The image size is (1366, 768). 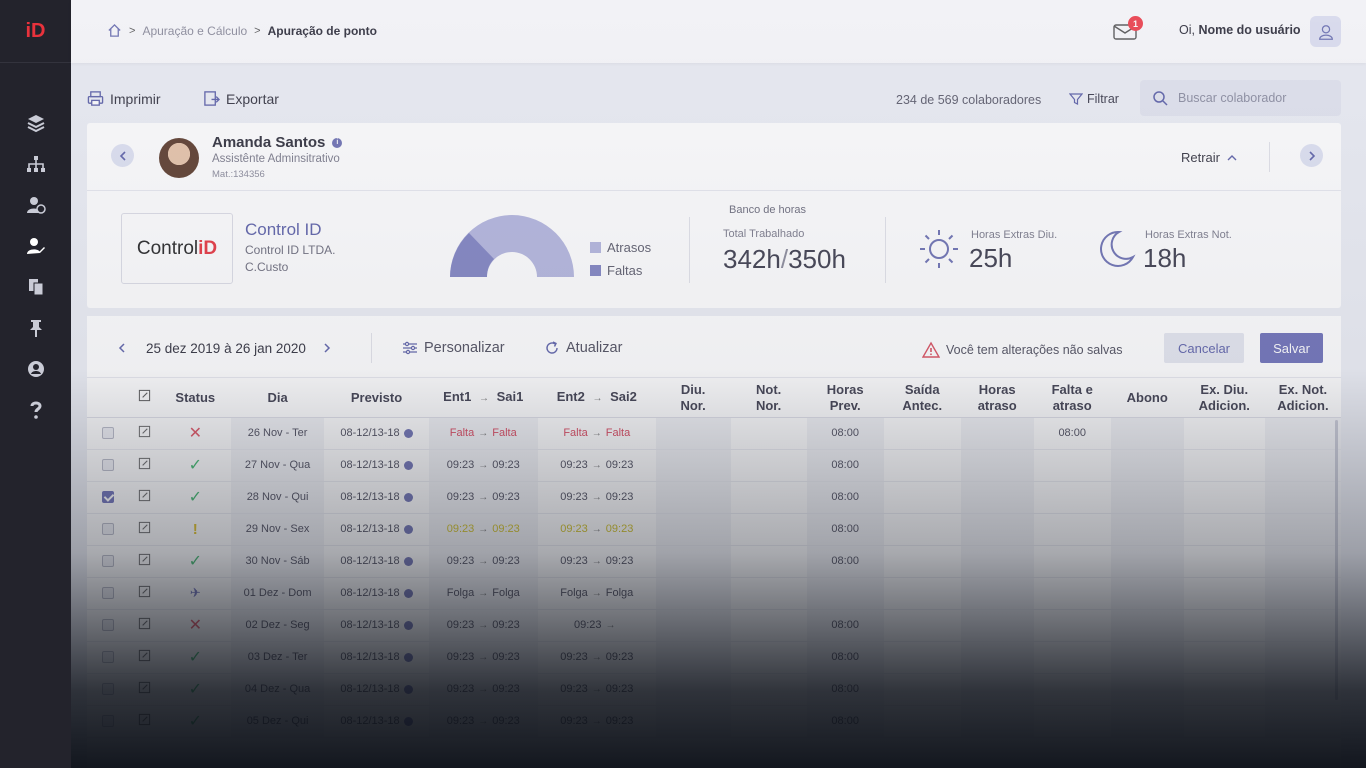 What do you see at coordinates (195, 398) in the screenshot?
I see `column-header-status: Status` at bounding box center [195, 398].